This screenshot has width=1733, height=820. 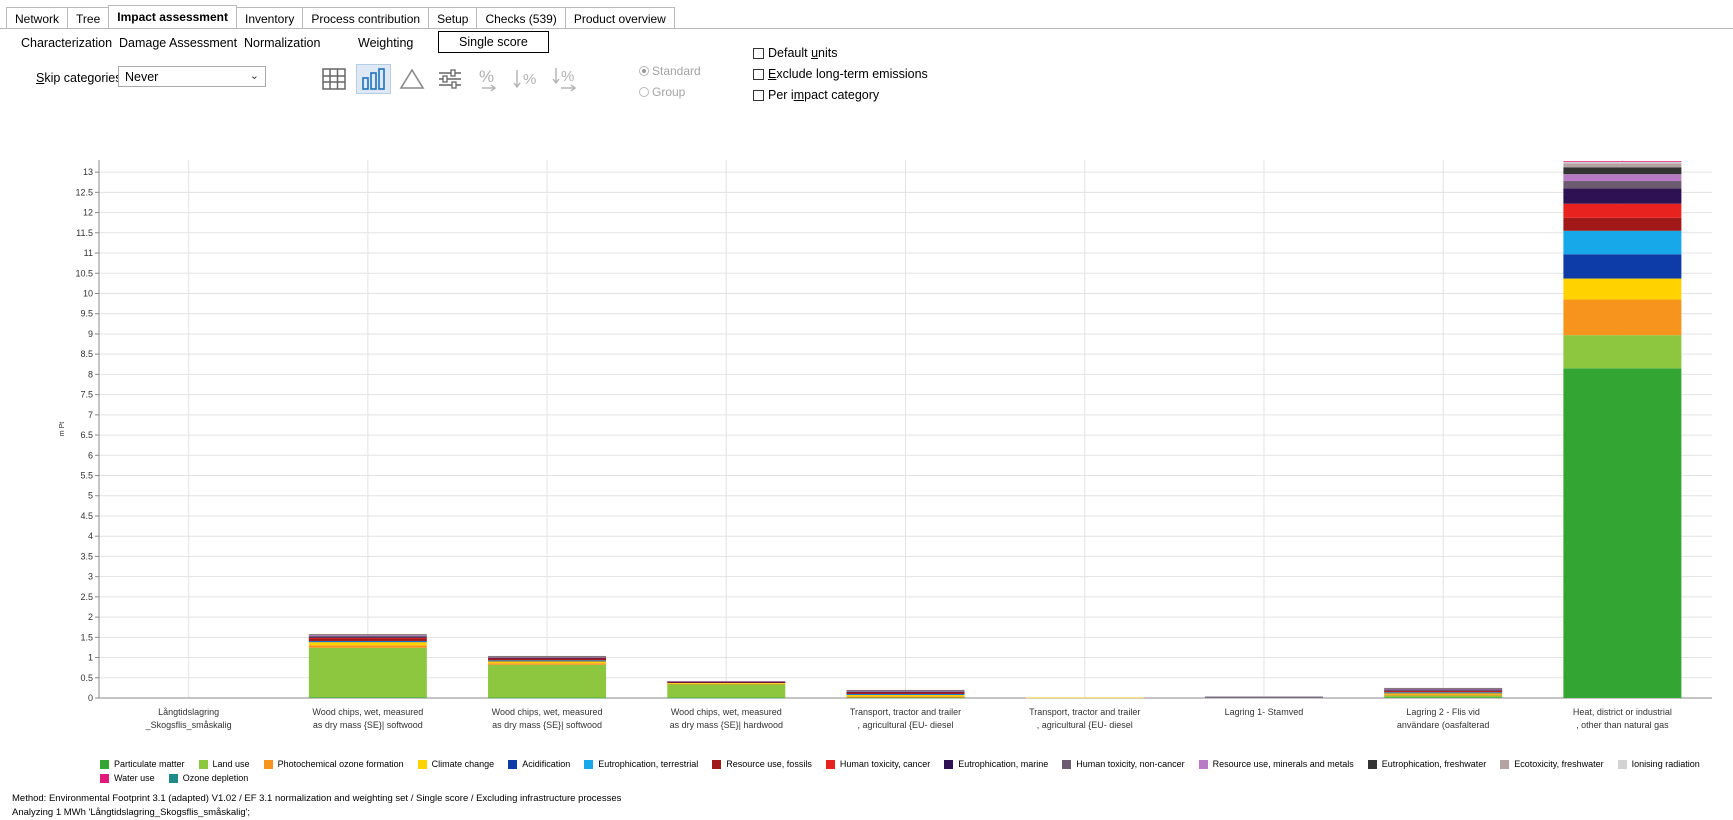 I want to click on legend-item: Human toxicity, cancer, so click(x=877, y=764).